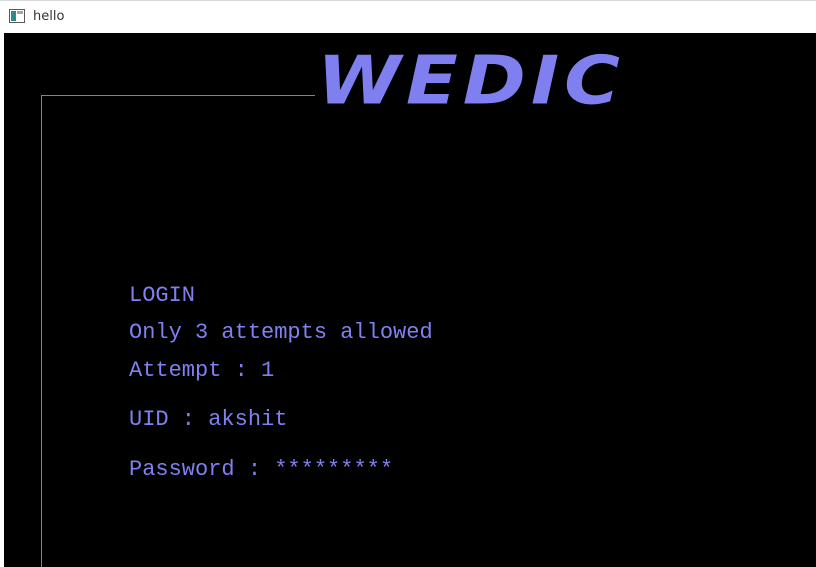 The image size is (816, 567). What do you see at coordinates (281, 332) in the screenshot?
I see `attempts-note: Only 3 attempts allowed` at bounding box center [281, 332].